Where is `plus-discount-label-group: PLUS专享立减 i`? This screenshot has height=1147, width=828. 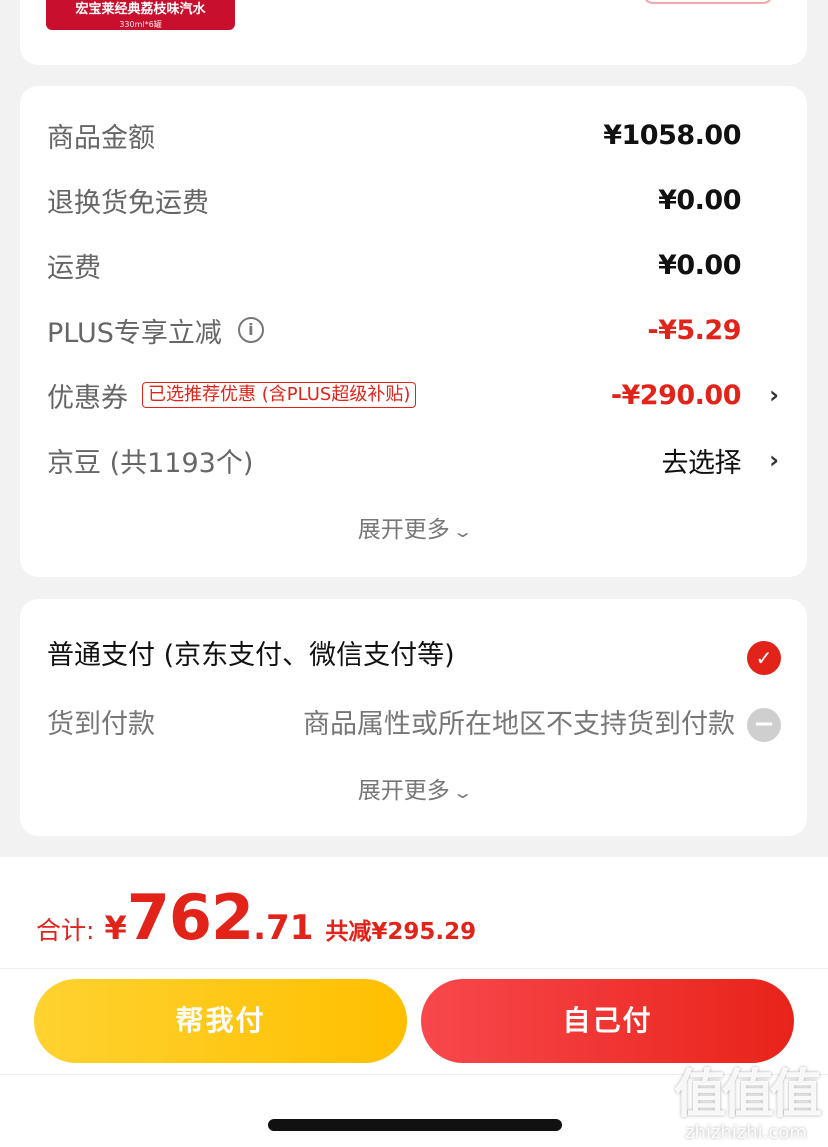 plus-discount-label-group: PLUS专享立减 i is located at coordinates (155, 330).